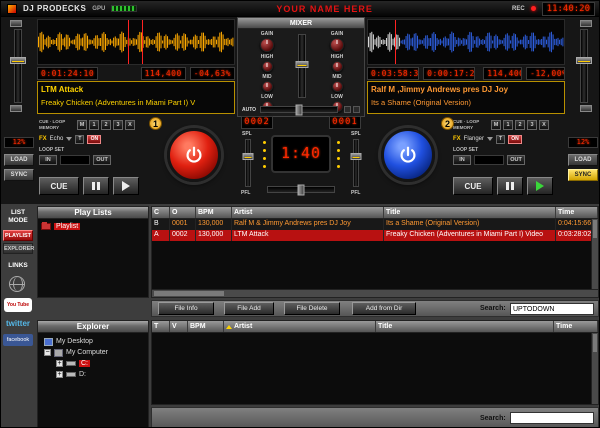  What do you see at coordinates (249, 110) in the screenshot?
I see `auto-mix-button: AUTO` at bounding box center [249, 110].